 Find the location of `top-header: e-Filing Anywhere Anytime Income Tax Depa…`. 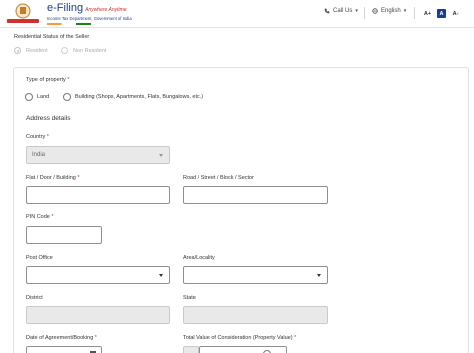

top-header: e-Filing Anywhere Anytime Income Tax Depa… is located at coordinates (237, 14).